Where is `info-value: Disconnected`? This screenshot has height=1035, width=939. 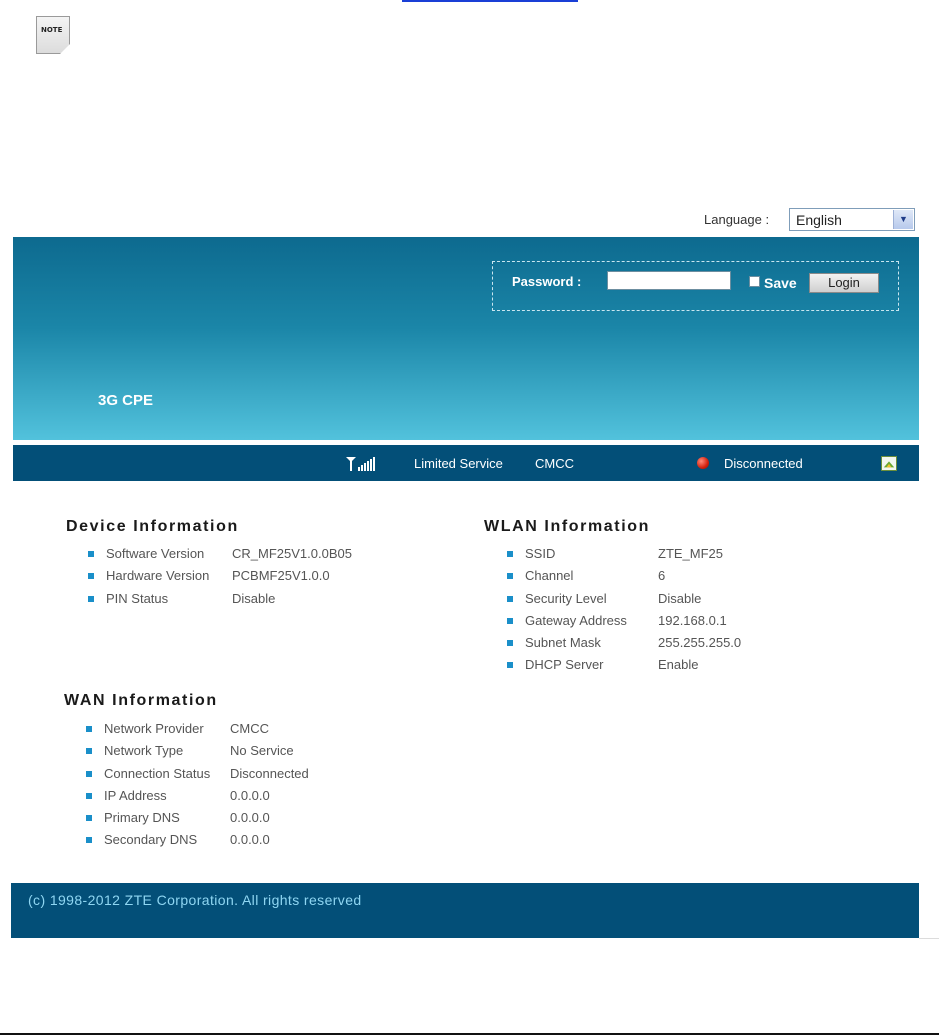
info-value: Disconnected is located at coordinates (269, 773).